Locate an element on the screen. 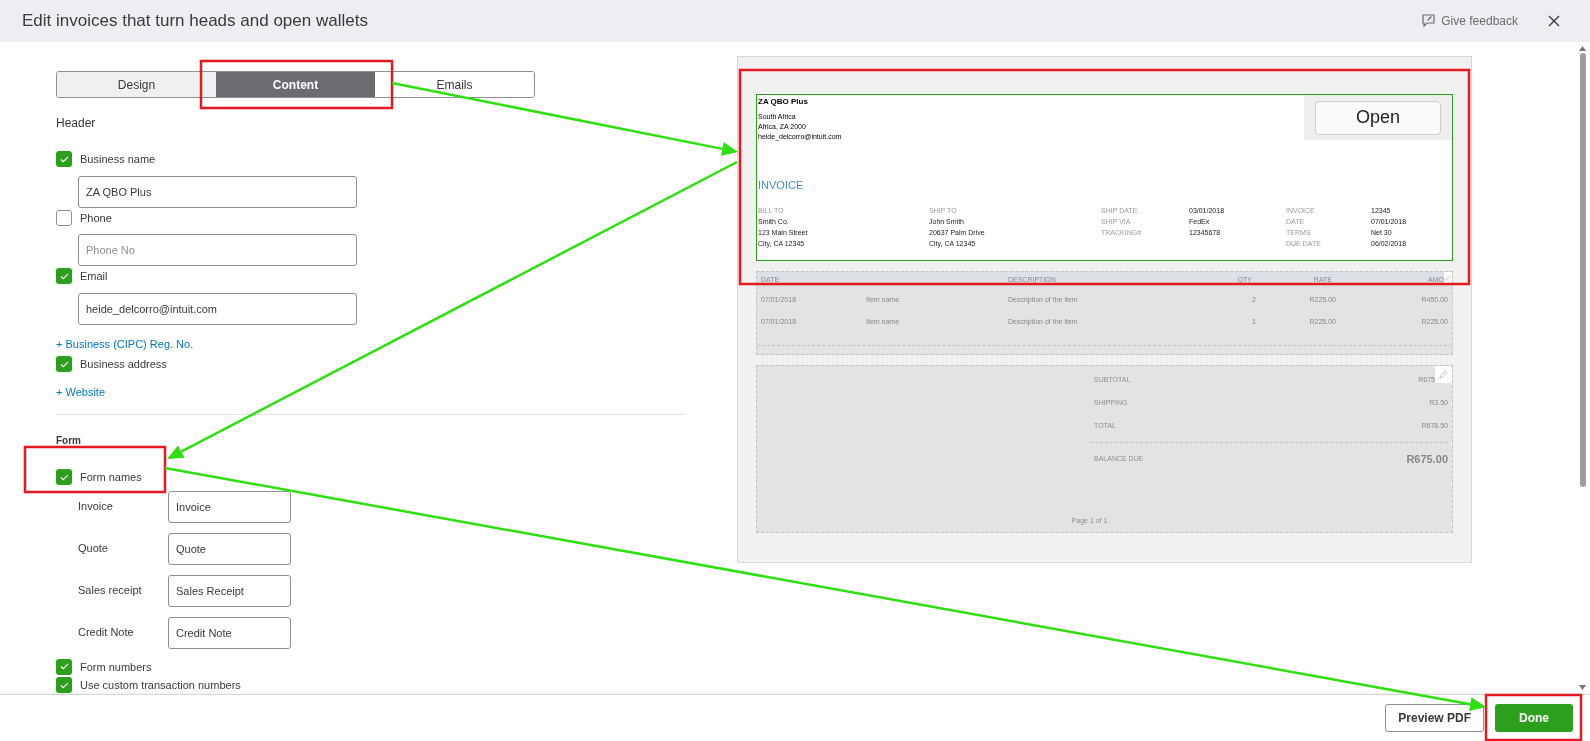  text-field: ZA QBO Plus is located at coordinates (217, 191).